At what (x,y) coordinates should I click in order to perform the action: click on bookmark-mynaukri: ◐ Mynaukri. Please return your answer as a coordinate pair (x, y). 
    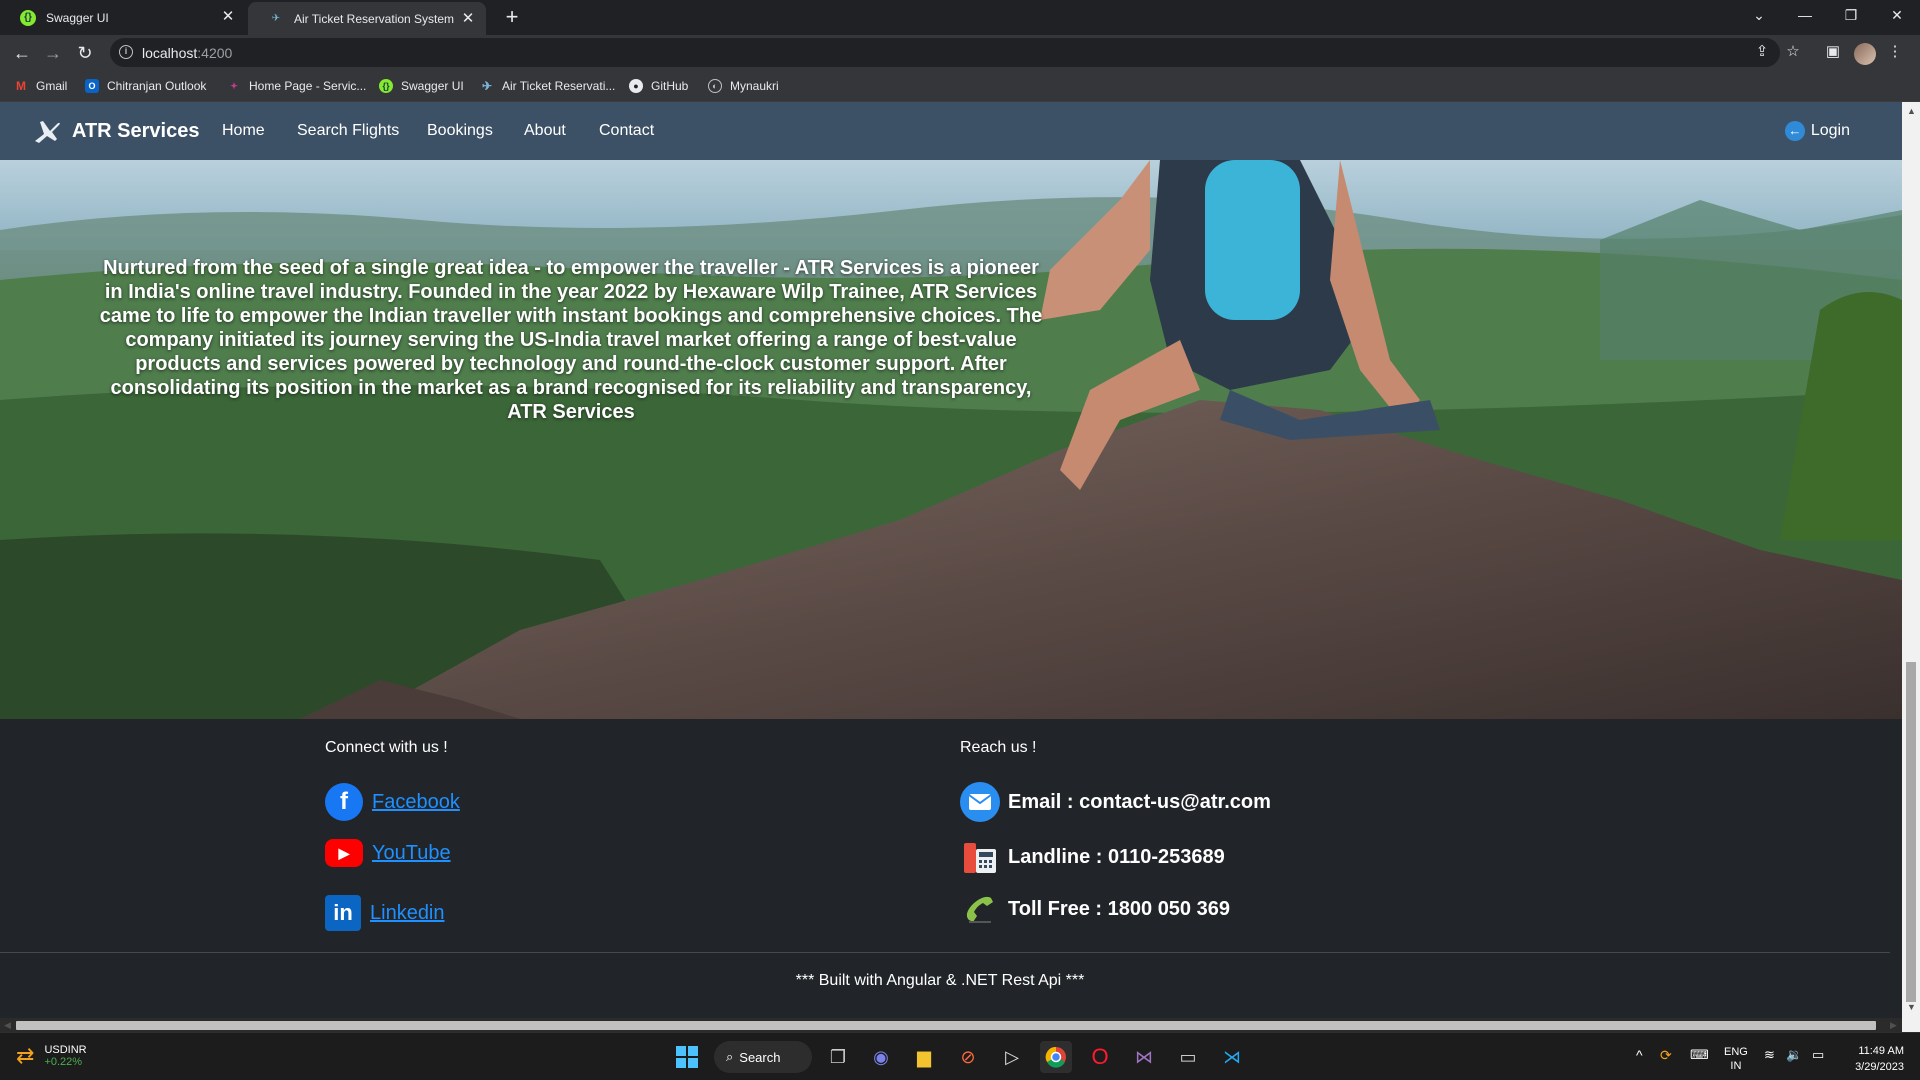
    Looking at the image, I should click on (743, 86).